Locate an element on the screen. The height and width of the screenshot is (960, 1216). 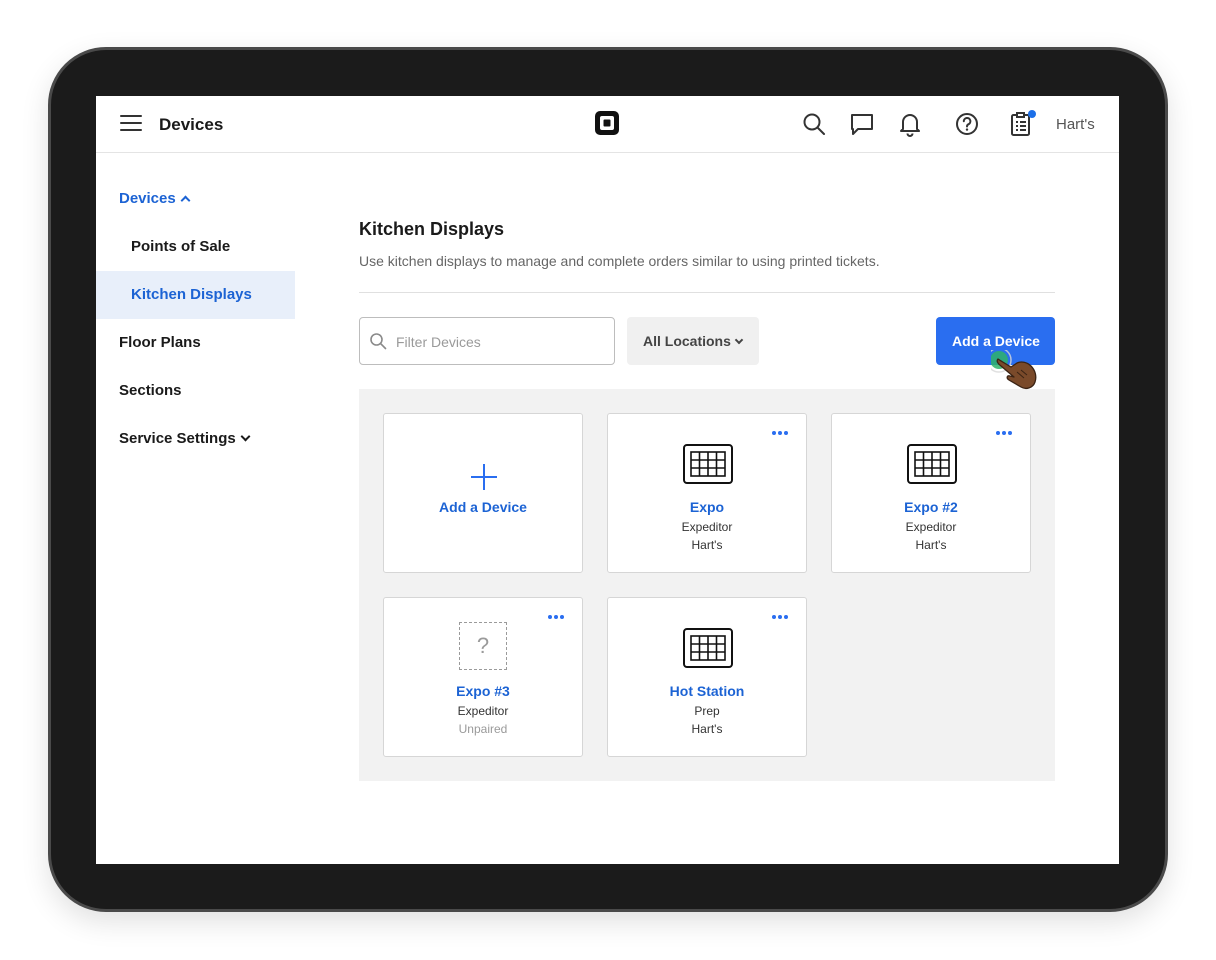
top-bar: Devices Hart's is located at coordinates (607, 124).